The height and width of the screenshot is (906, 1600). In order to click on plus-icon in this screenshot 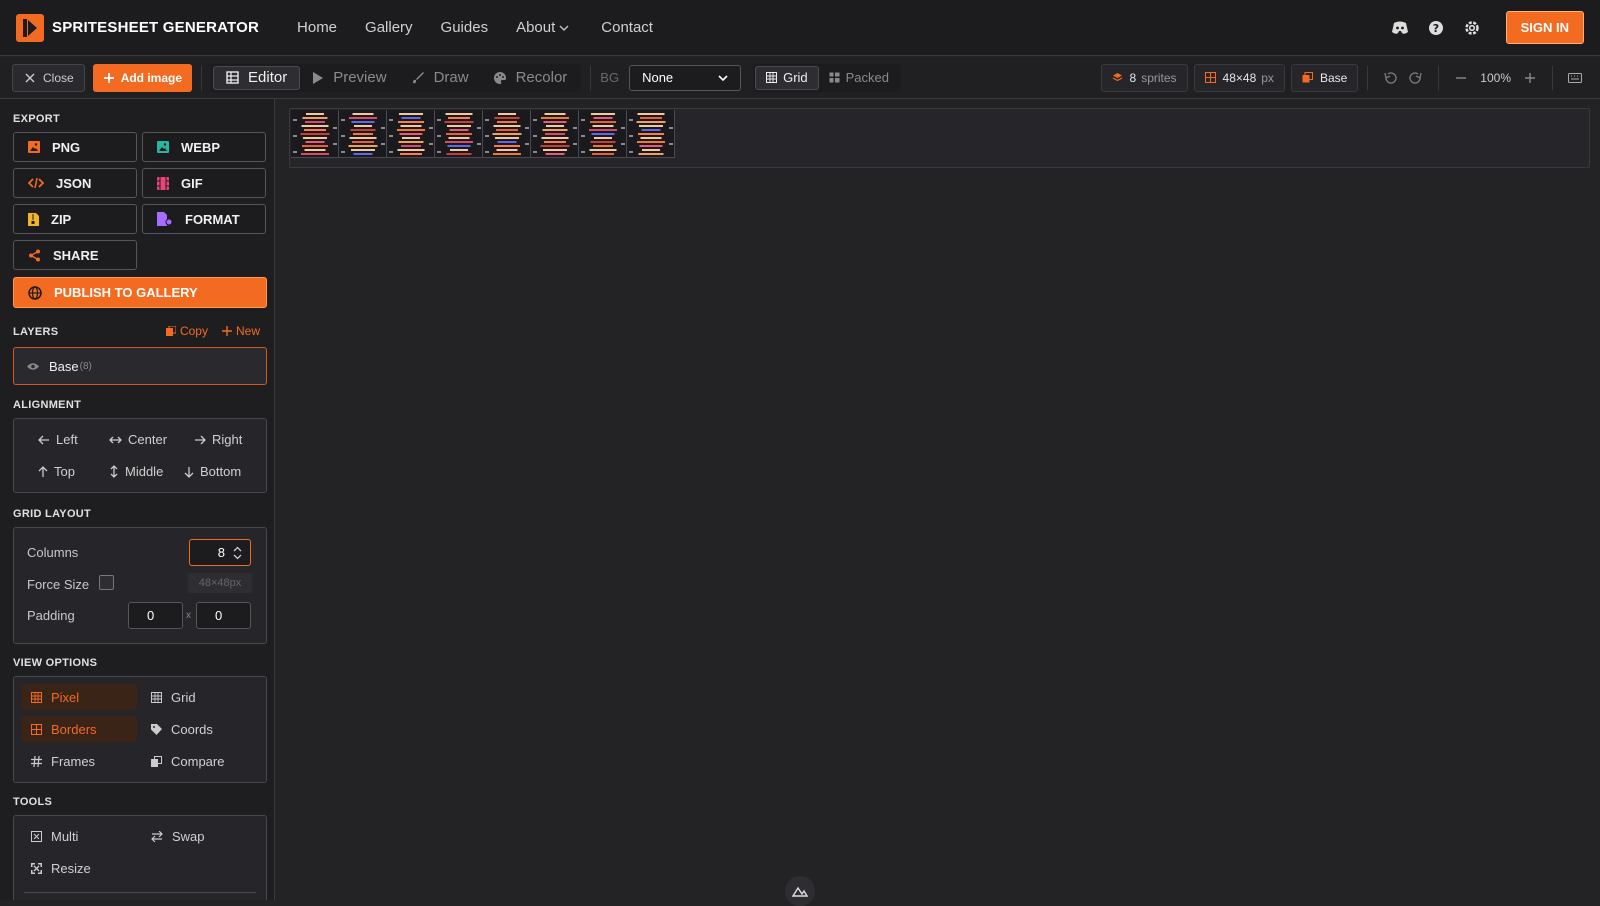, I will do `click(108, 77)`.